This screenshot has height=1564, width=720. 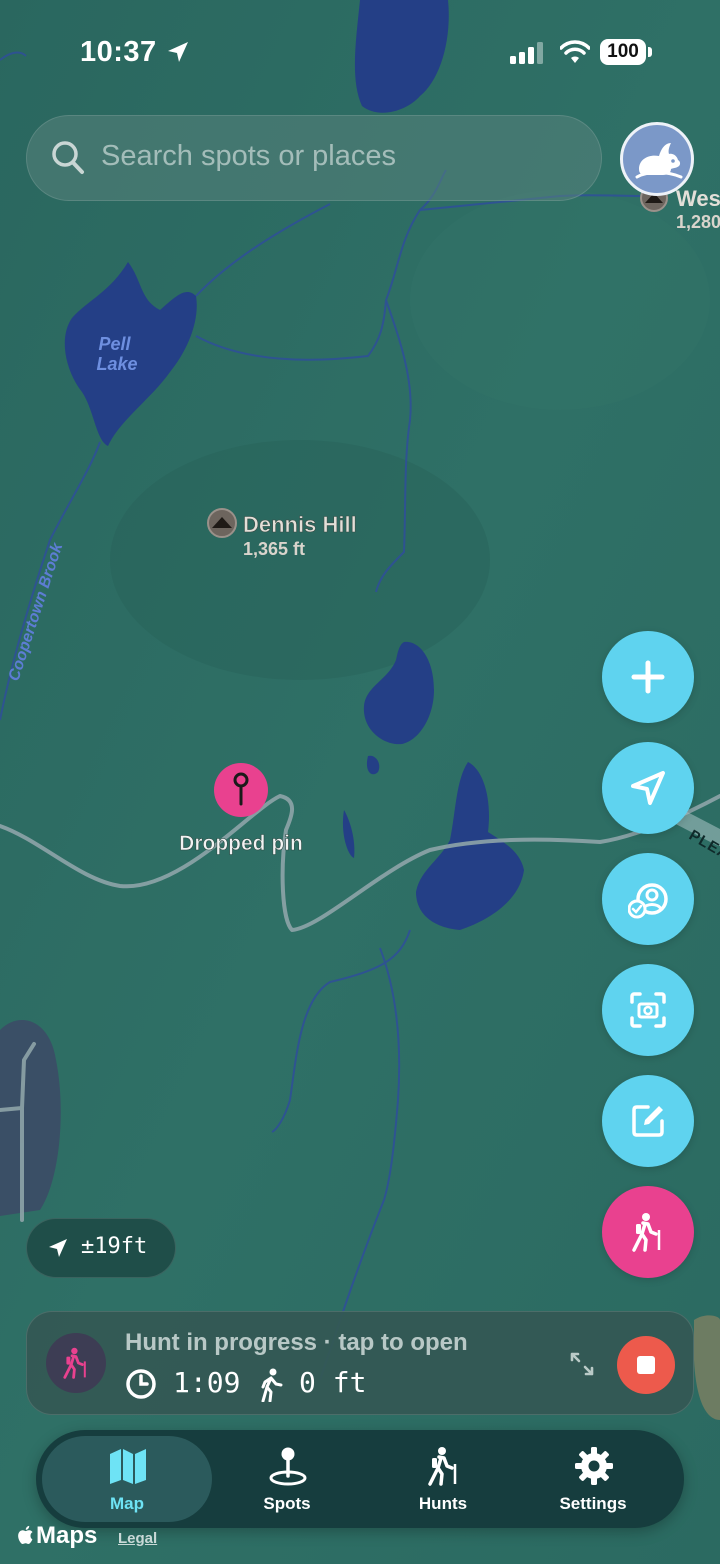 I want to click on peak-elevation: 1,365 ft, so click(x=274, y=549).